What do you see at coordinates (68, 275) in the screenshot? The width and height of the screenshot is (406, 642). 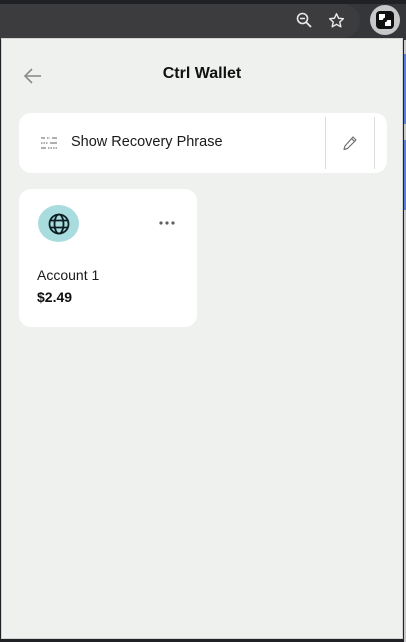 I see `account-name: Account 1` at bounding box center [68, 275].